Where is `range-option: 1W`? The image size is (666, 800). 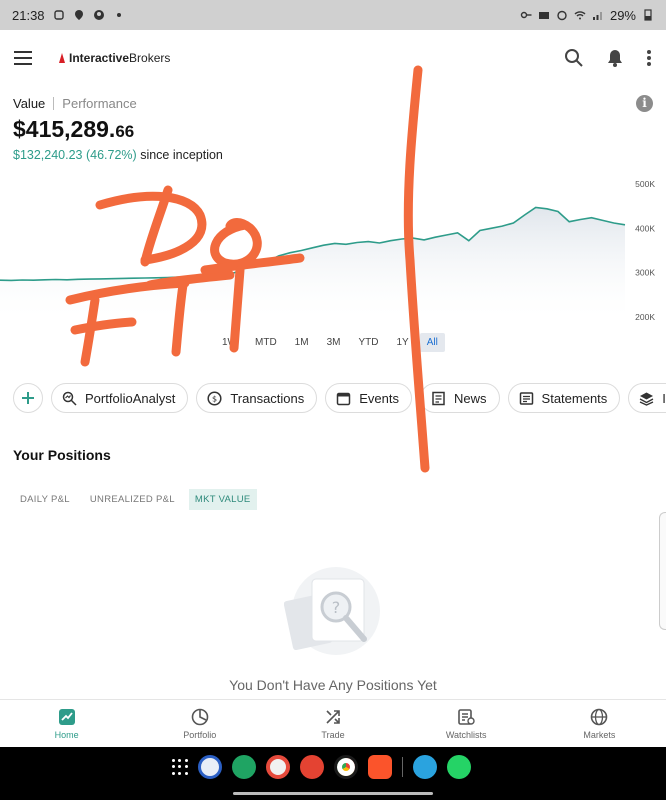 range-option: 1W is located at coordinates (229, 342).